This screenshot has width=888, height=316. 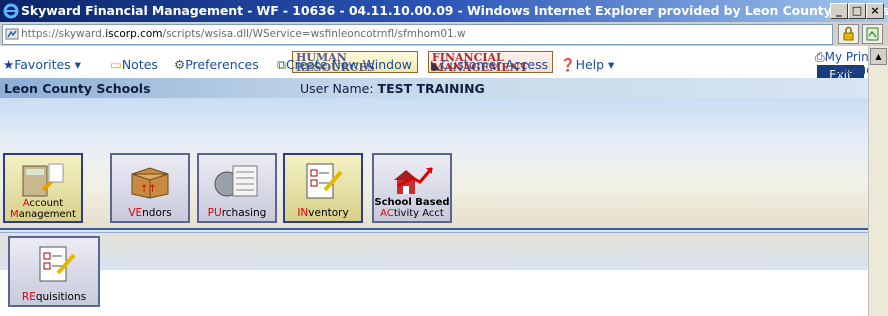 I want to click on vertical-scrollbar, so click(x=878, y=181).